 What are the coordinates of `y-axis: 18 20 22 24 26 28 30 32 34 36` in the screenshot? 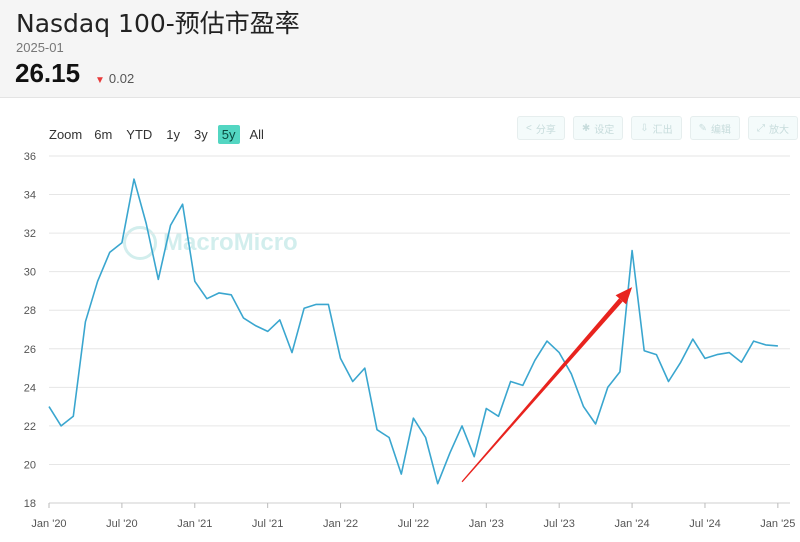 It's located at (30, 330).